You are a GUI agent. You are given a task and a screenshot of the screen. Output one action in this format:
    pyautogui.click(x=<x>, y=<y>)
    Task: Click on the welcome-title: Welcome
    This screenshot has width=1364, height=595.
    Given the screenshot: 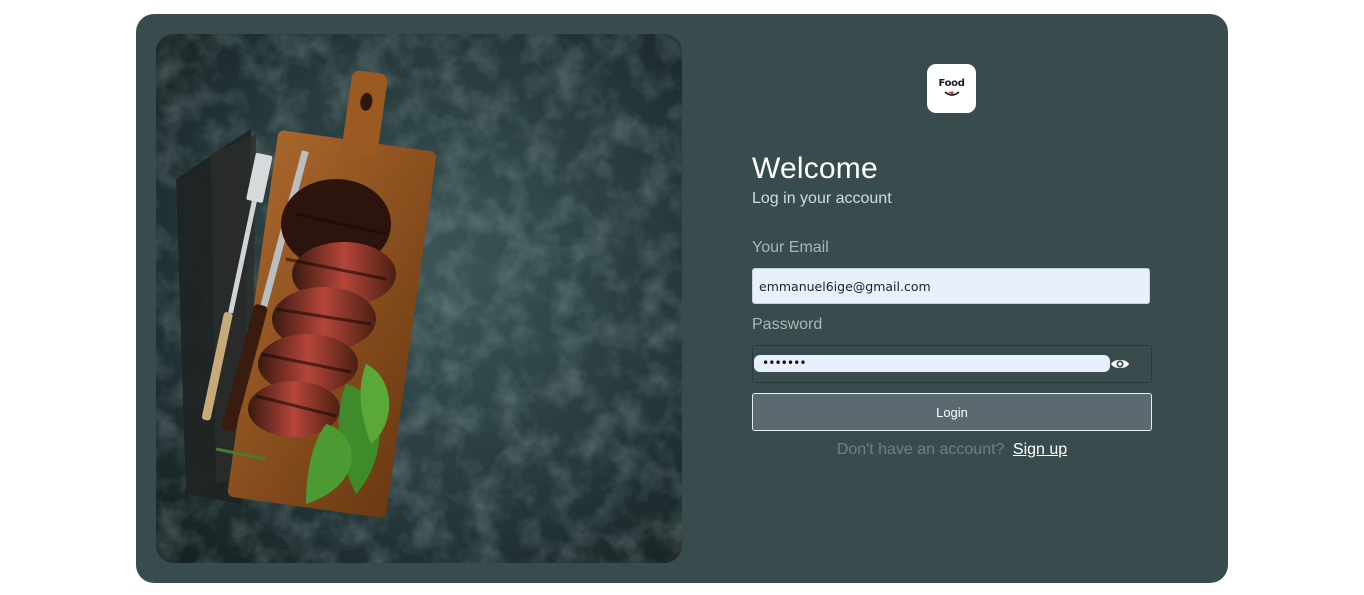 What is the action you would take?
    pyautogui.click(x=815, y=168)
    